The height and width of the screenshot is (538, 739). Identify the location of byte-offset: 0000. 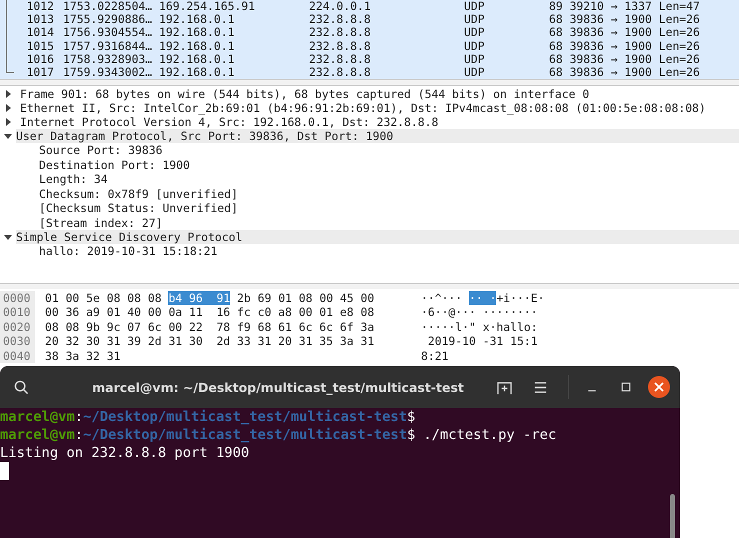
(17, 298).